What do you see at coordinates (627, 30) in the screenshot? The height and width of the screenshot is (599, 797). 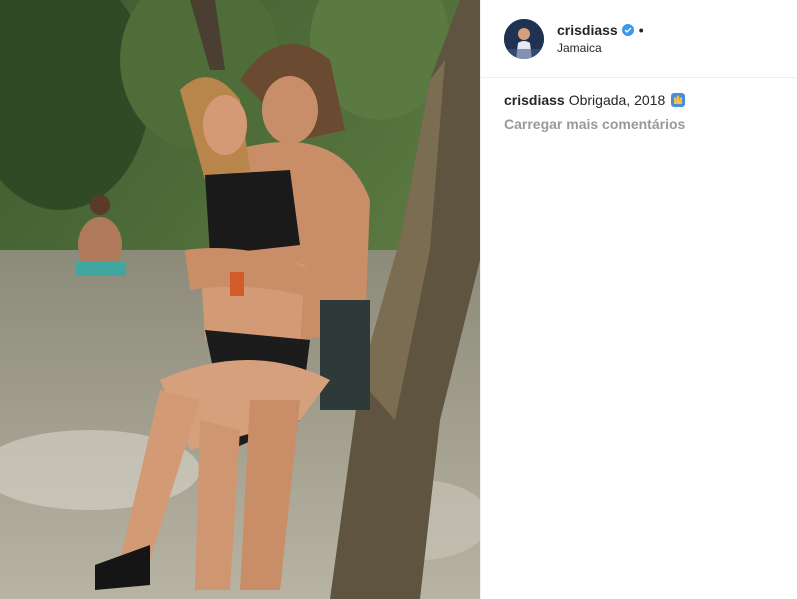 I see `verified-badge-icon` at bounding box center [627, 30].